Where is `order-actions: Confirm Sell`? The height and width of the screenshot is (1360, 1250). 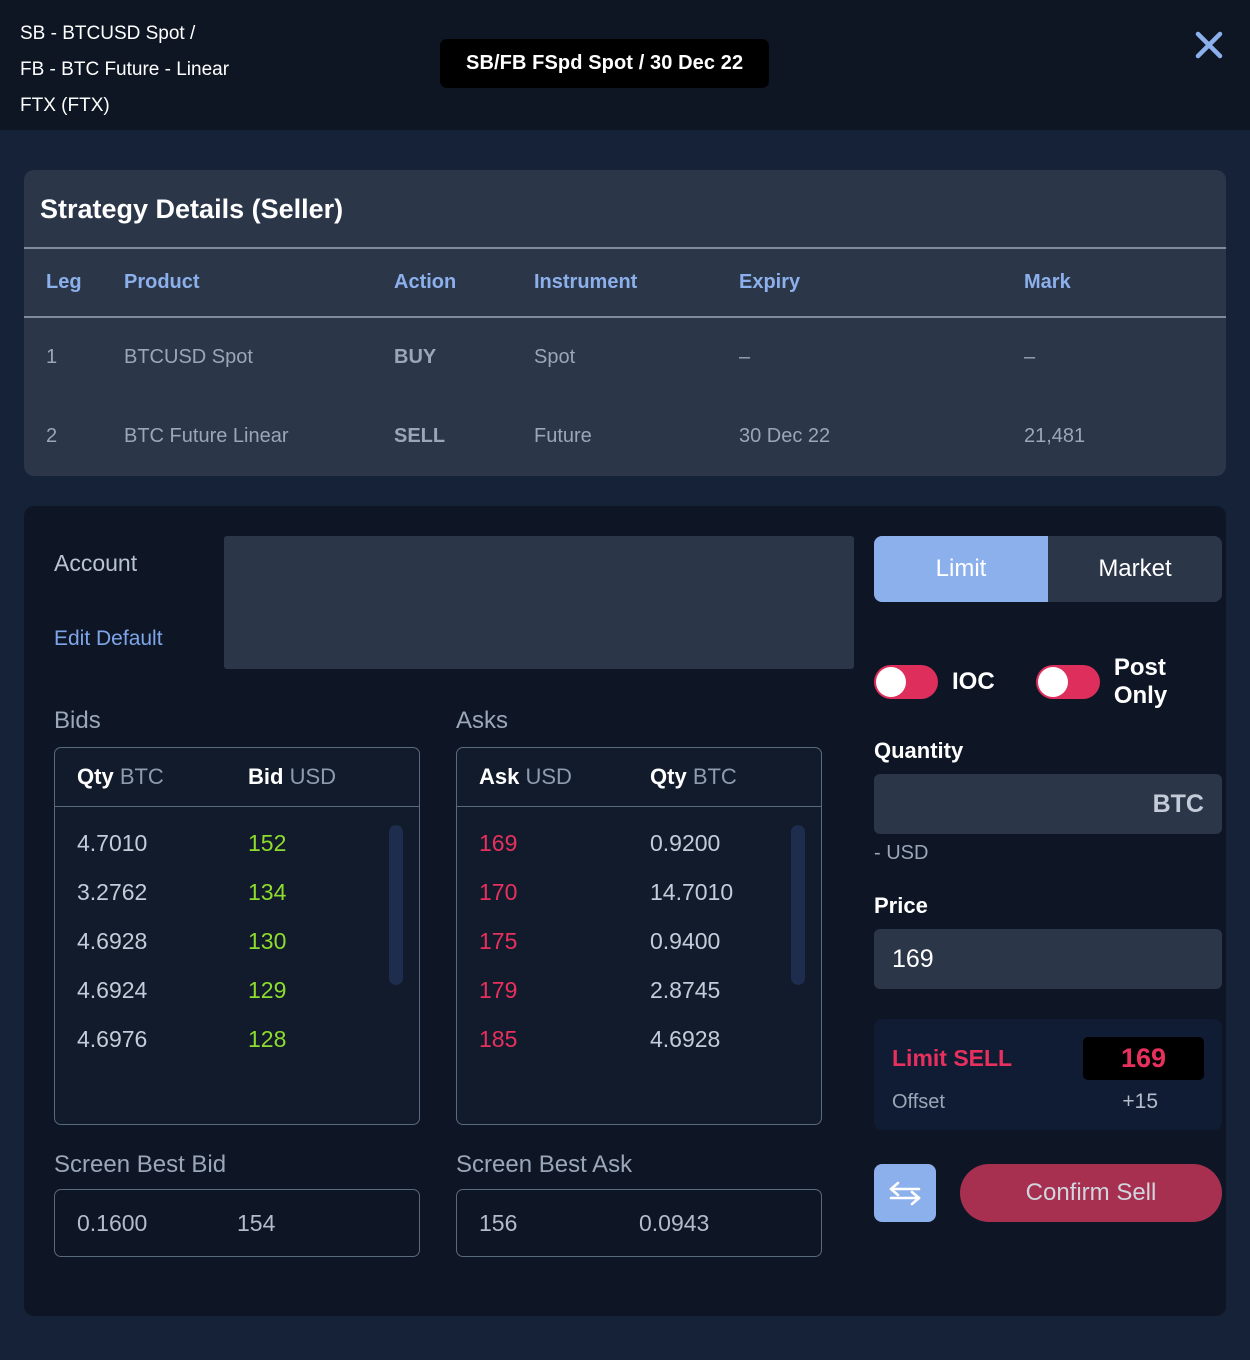
order-actions: Confirm Sell is located at coordinates (1048, 1193).